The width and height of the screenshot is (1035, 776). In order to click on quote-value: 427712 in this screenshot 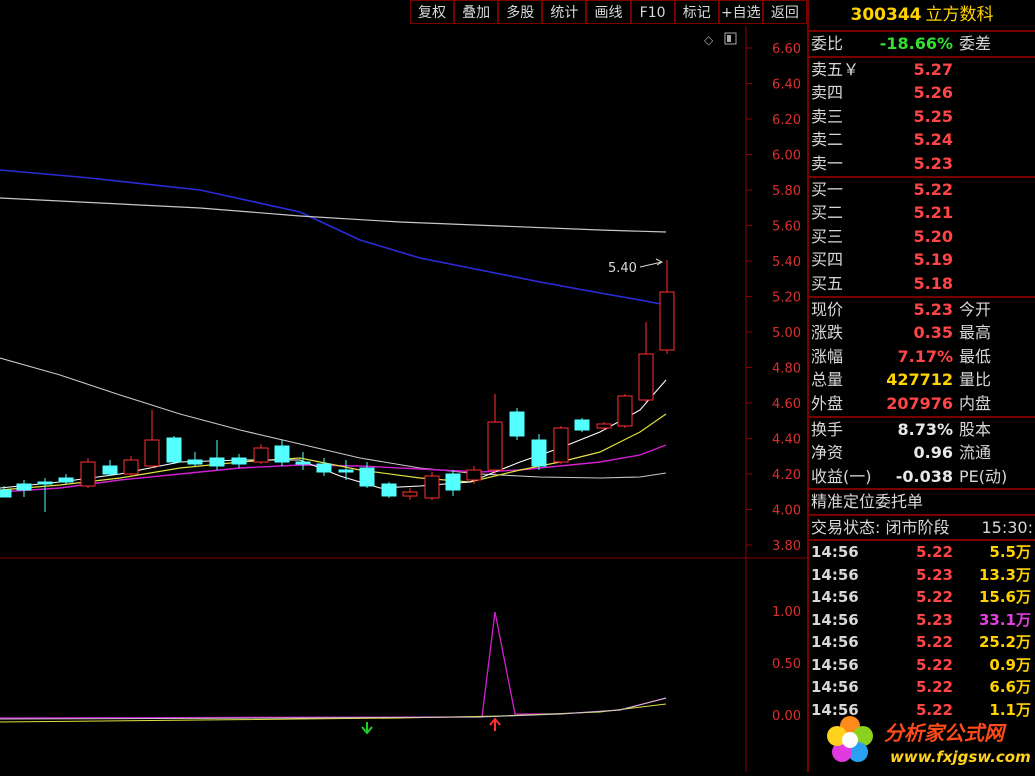, I will do `click(919, 380)`.